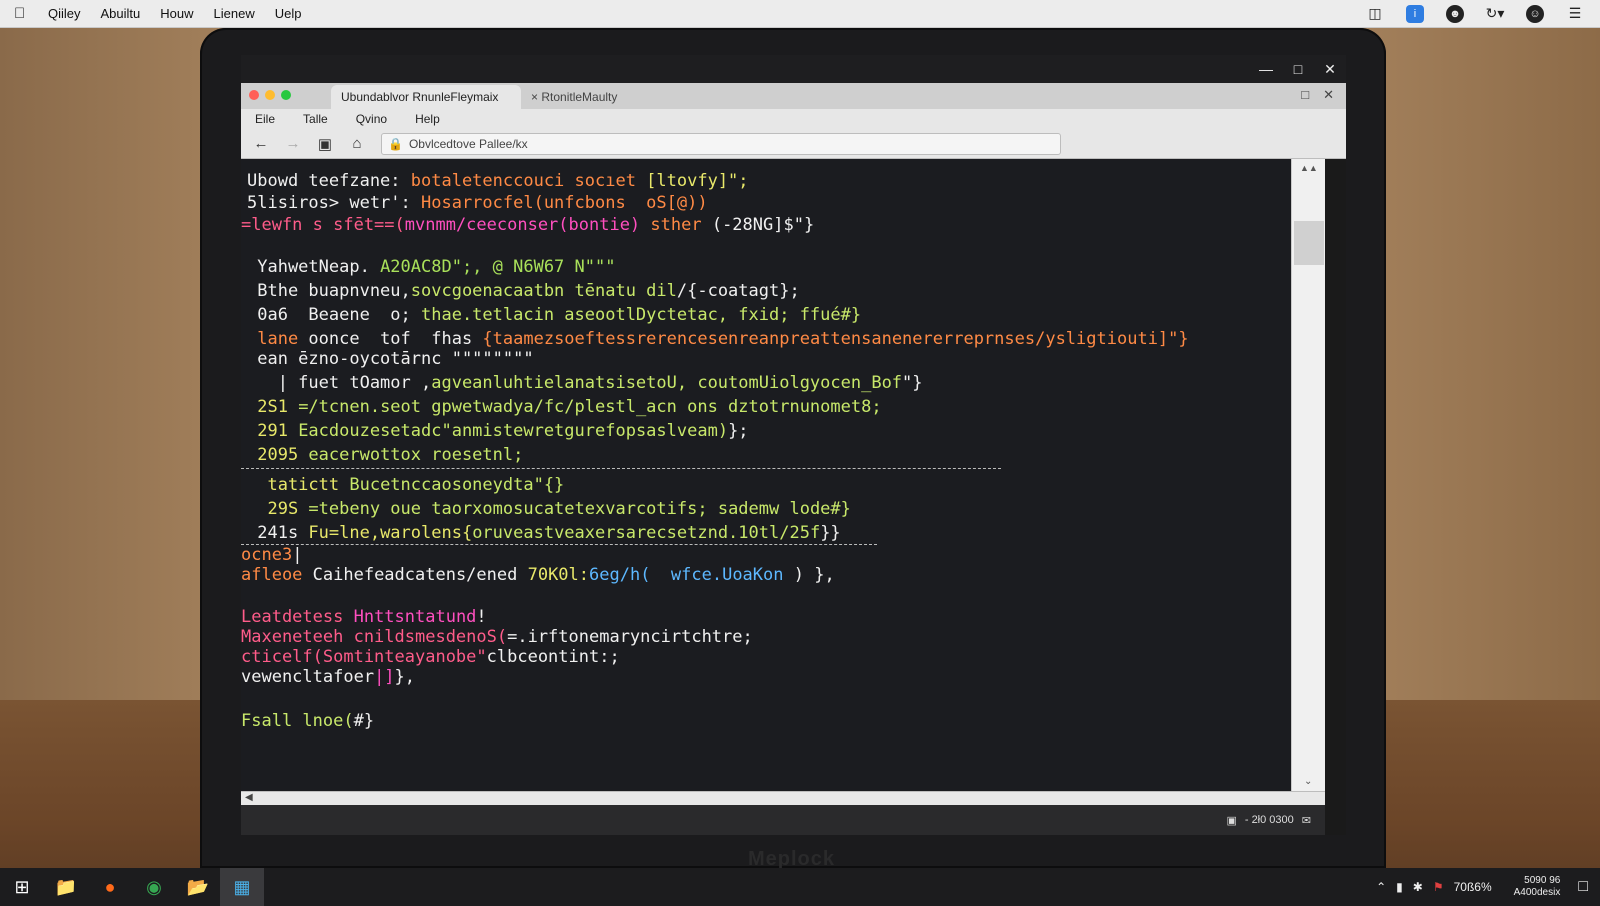 The width and height of the screenshot is (1600, 906). I want to click on terminal-token: 241s, so click(278, 533).